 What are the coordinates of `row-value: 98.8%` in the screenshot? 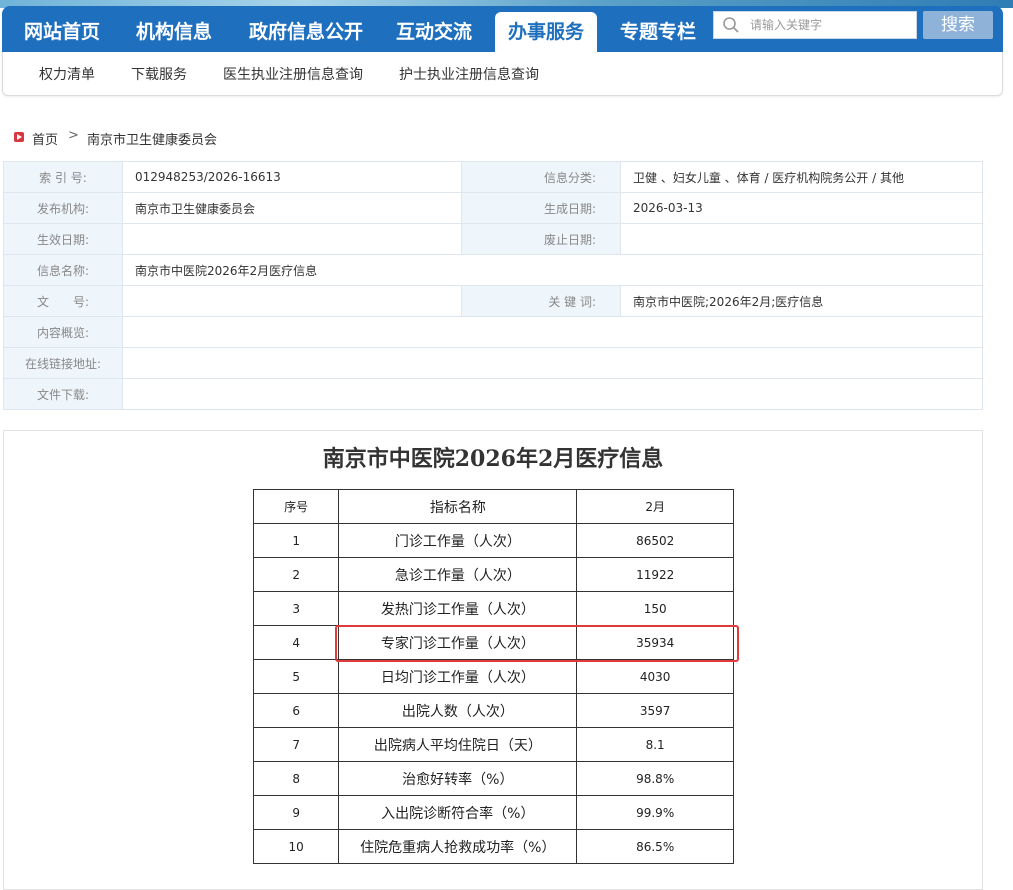 It's located at (655, 778).